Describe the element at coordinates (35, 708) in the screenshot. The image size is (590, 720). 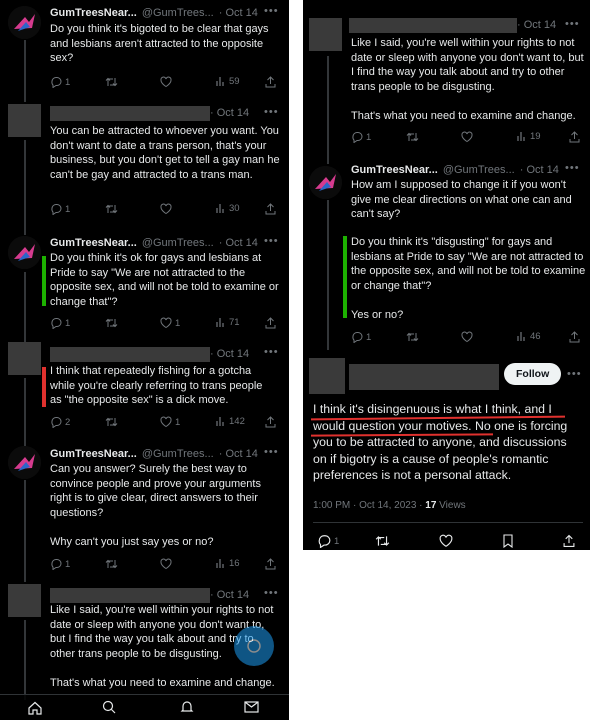
I see `home-icon` at that location.